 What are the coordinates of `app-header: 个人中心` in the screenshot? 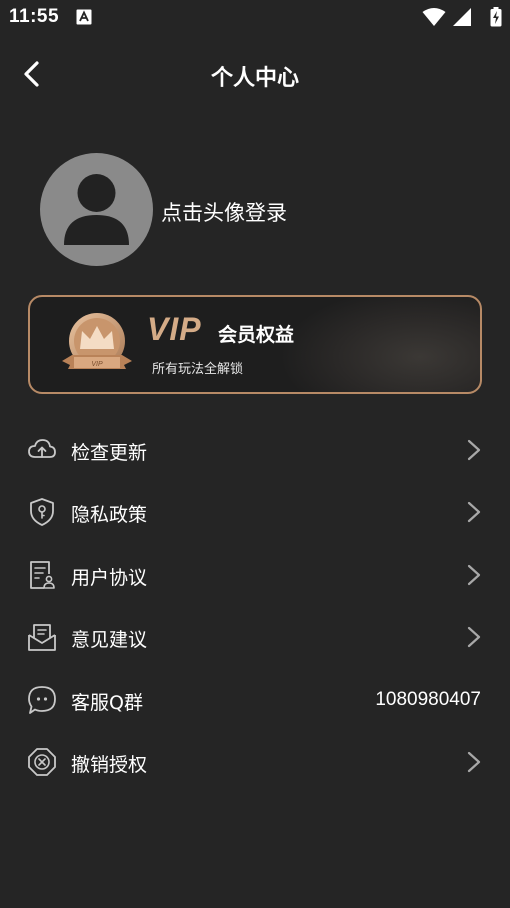 It's located at (255, 74).